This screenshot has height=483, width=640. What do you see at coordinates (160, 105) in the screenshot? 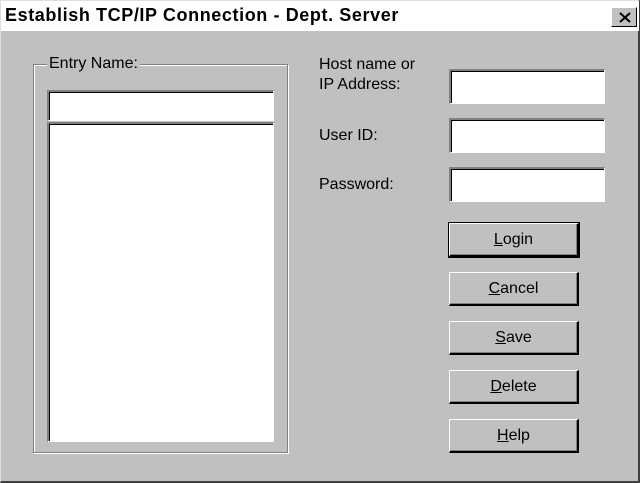
I see `entry-name-input` at bounding box center [160, 105].